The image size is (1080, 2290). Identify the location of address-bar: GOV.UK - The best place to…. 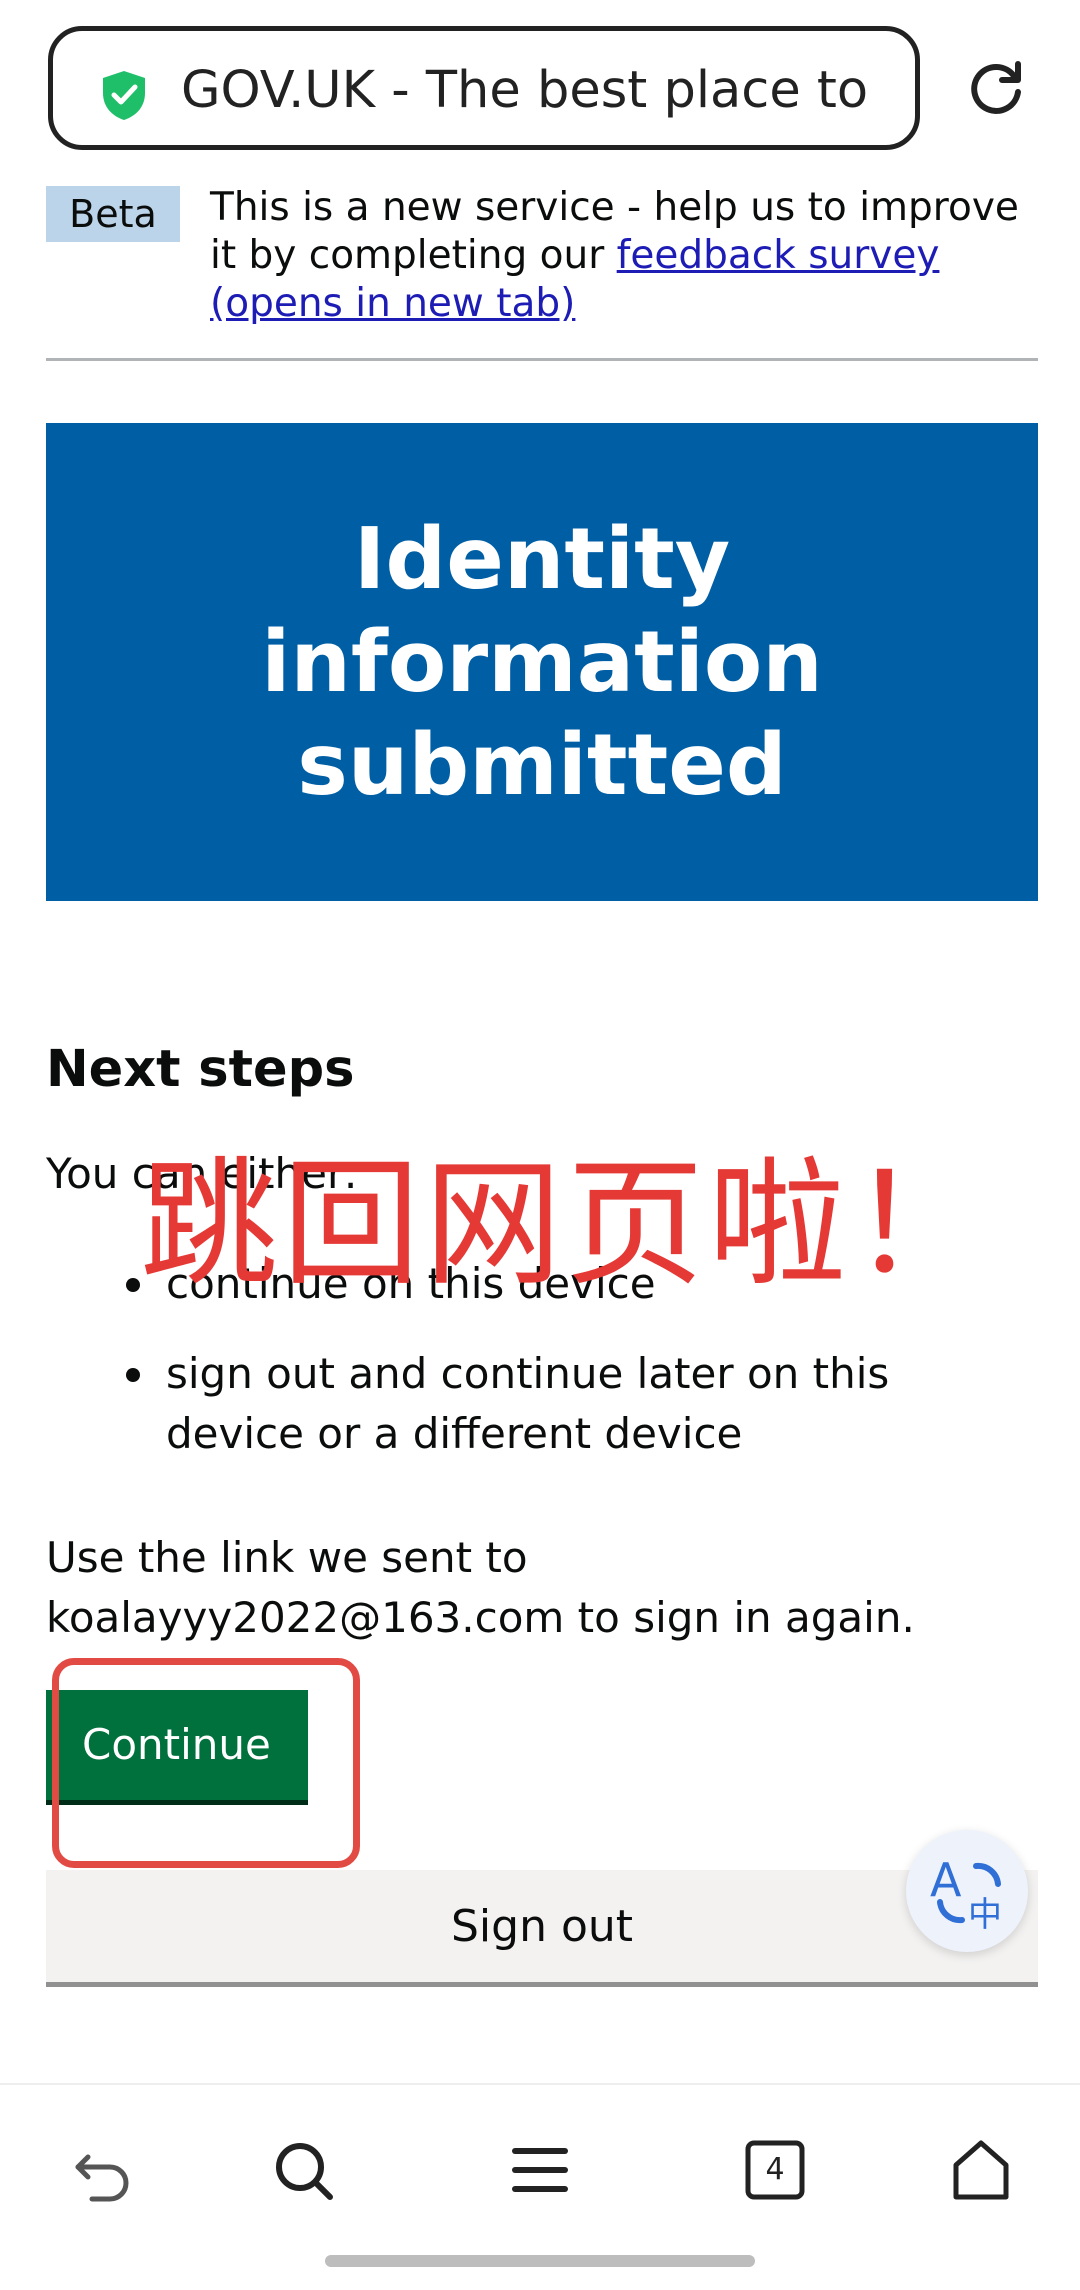
(484, 88).